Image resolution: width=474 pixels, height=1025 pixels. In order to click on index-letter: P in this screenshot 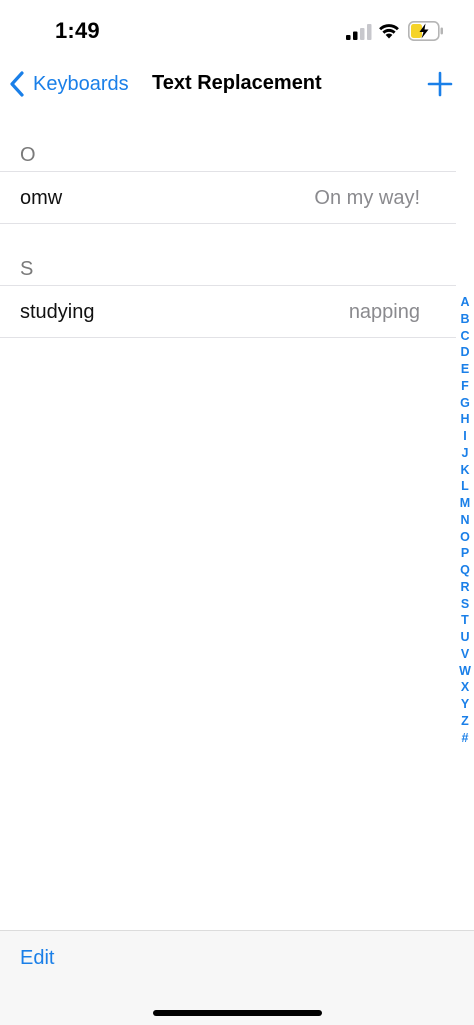, I will do `click(465, 553)`.